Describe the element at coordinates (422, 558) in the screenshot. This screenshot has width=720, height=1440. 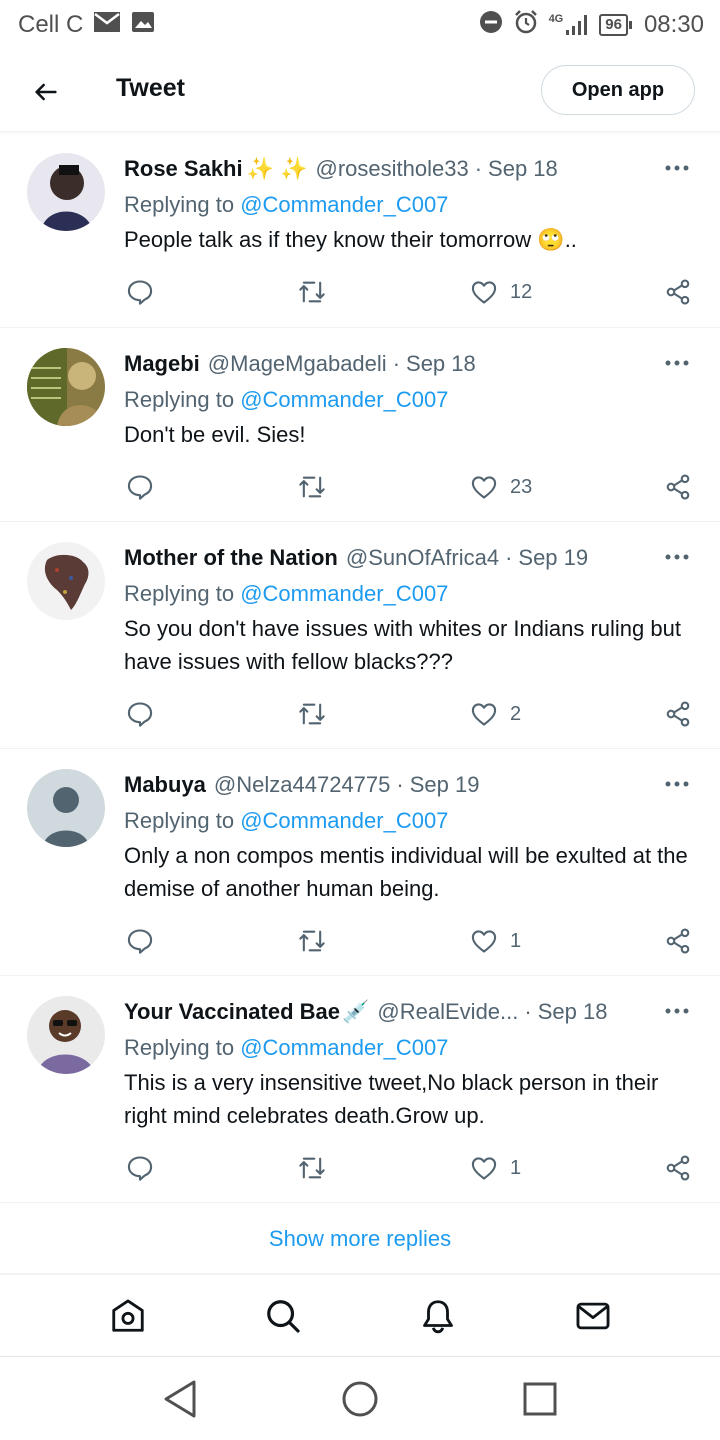
I see `author-handle: @SunOfAfrica4` at that location.